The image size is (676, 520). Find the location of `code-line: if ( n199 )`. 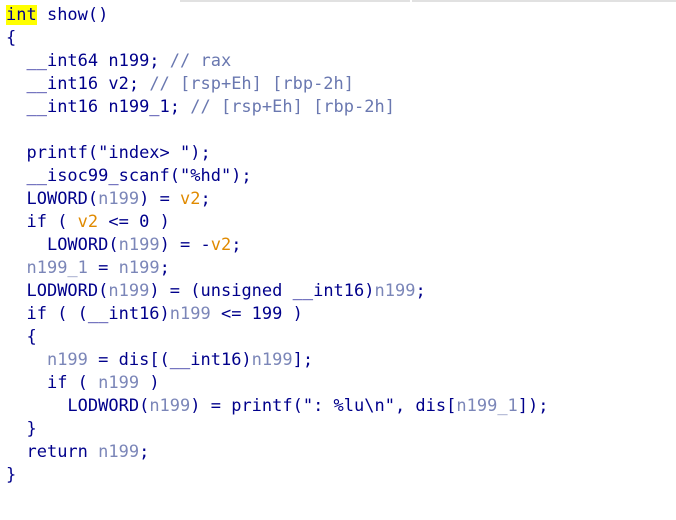

code-line: if ( n199 ) is located at coordinates (277, 383).